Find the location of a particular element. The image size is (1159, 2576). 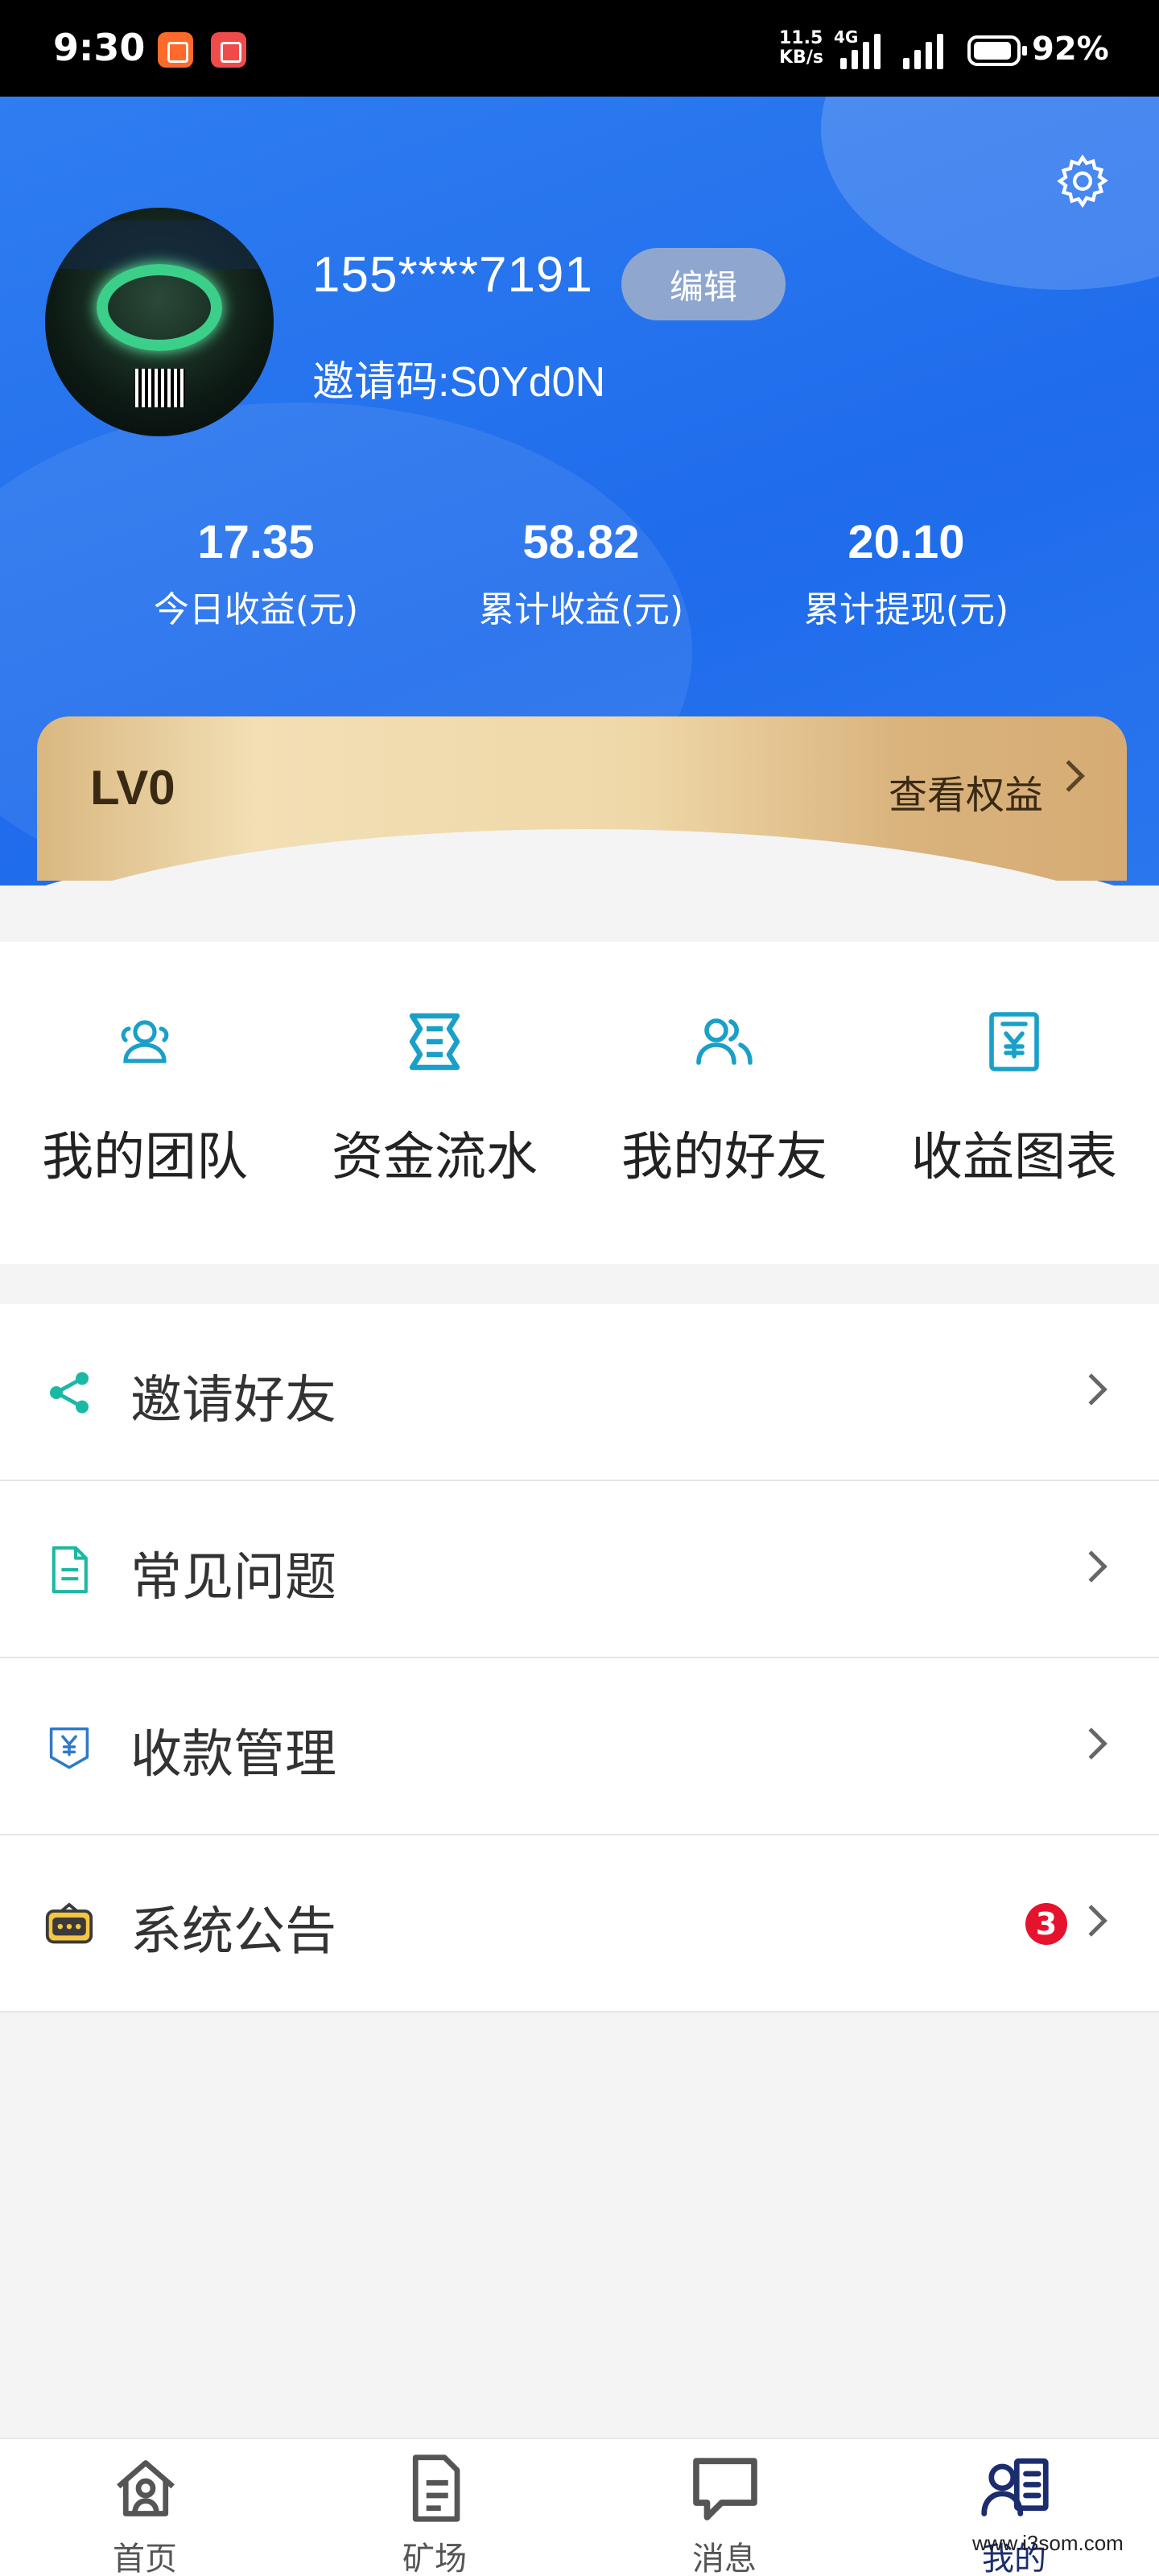

invite-code: 邀请码:S0Yd0N is located at coordinates (459, 382).